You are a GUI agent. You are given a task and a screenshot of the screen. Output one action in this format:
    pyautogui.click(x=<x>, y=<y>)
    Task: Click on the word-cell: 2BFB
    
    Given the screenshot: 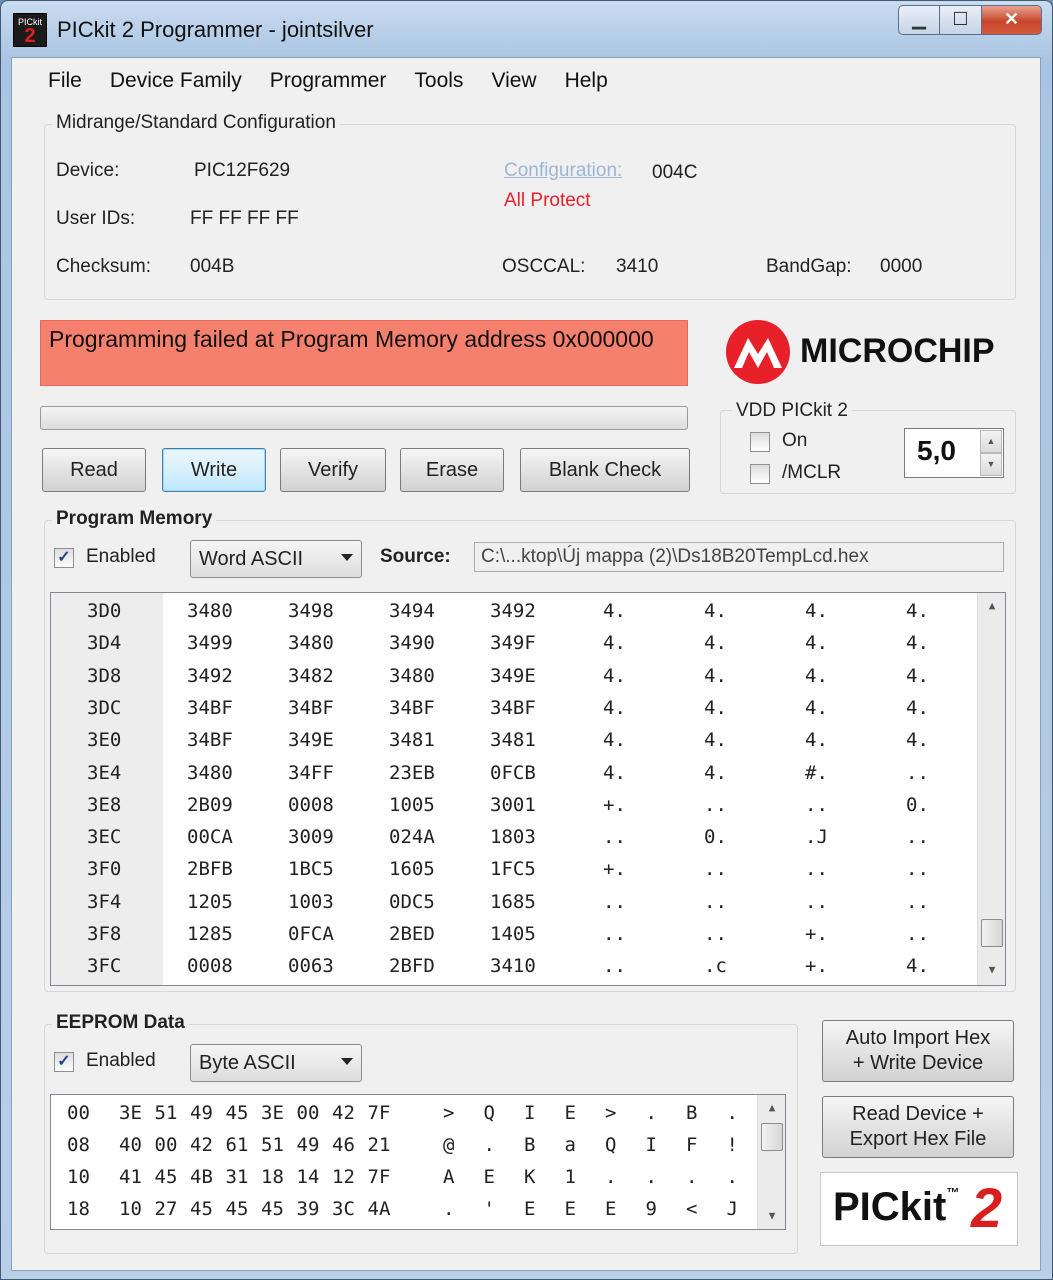 What is the action you would take?
    pyautogui.click(x=210, y=869)
    